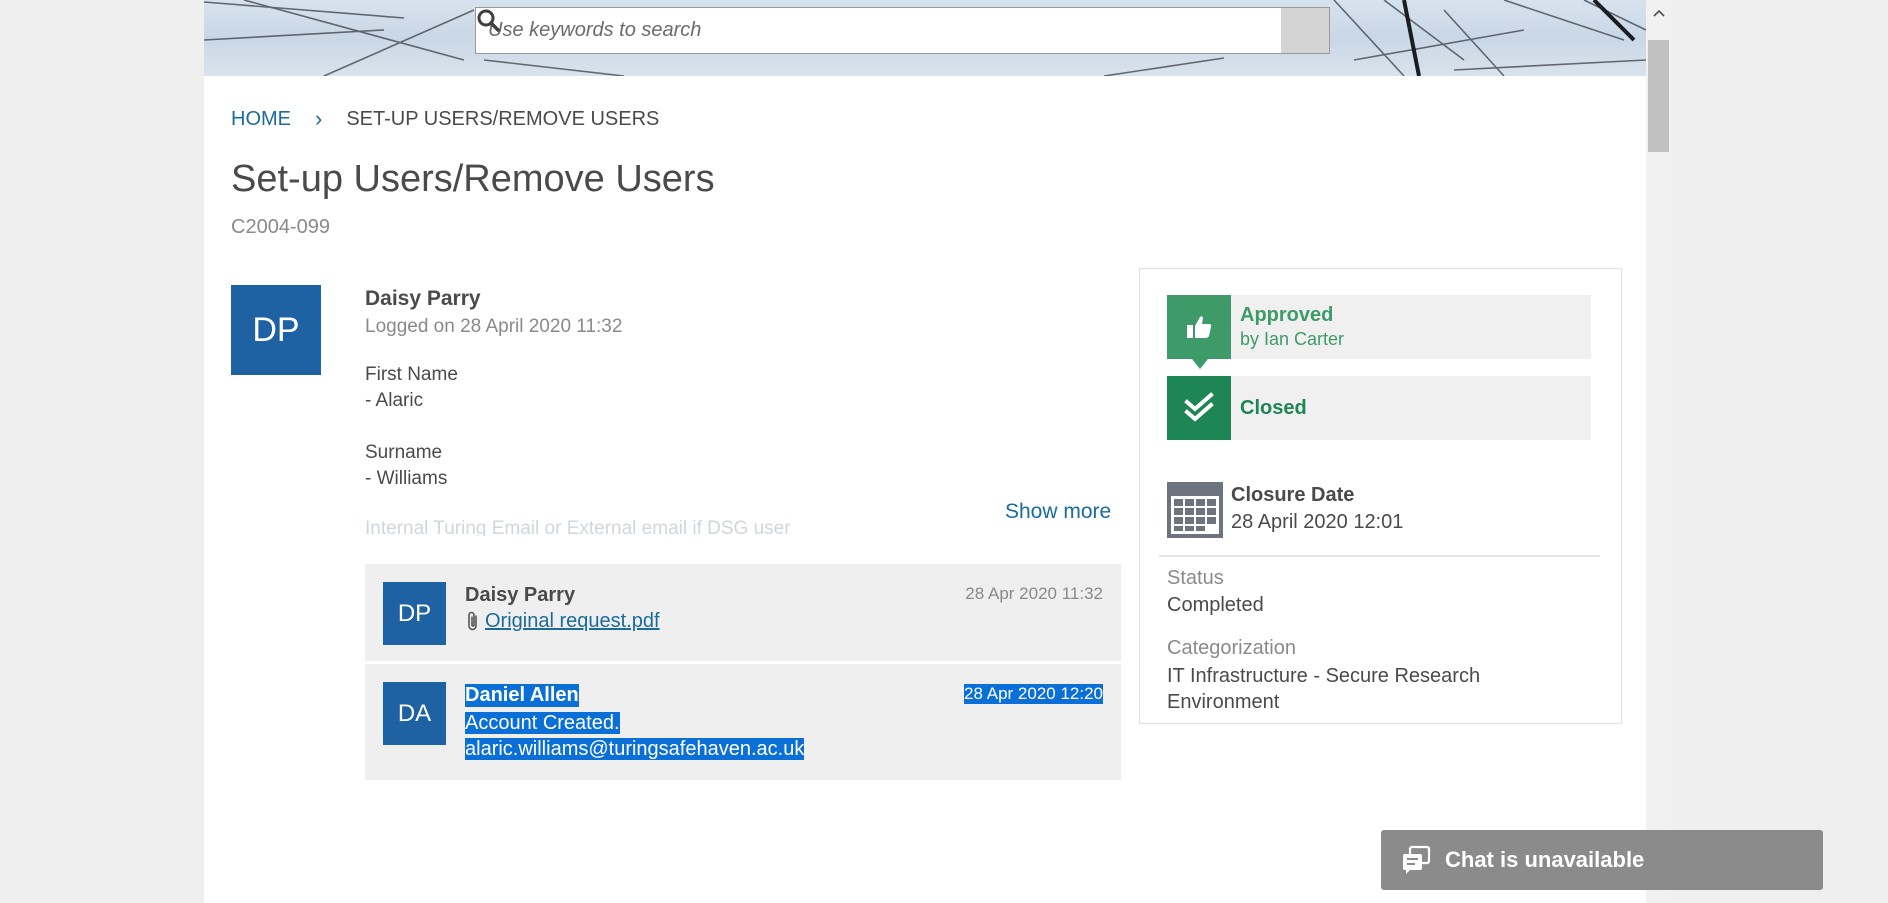  What do you see at coordinates (276, 330) in the screenshot?
I see `requester-avatar: DP` at bounding box center [276, 330].